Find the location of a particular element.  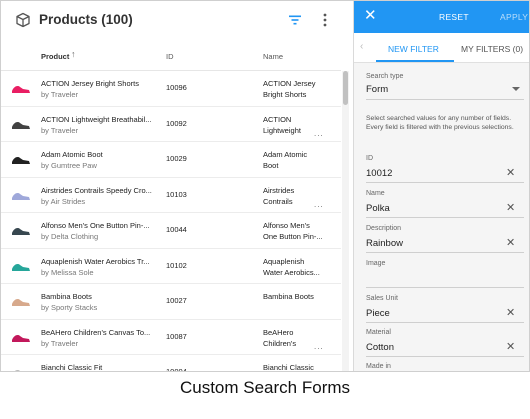

scrollbar is located at coordinates (345, 221).